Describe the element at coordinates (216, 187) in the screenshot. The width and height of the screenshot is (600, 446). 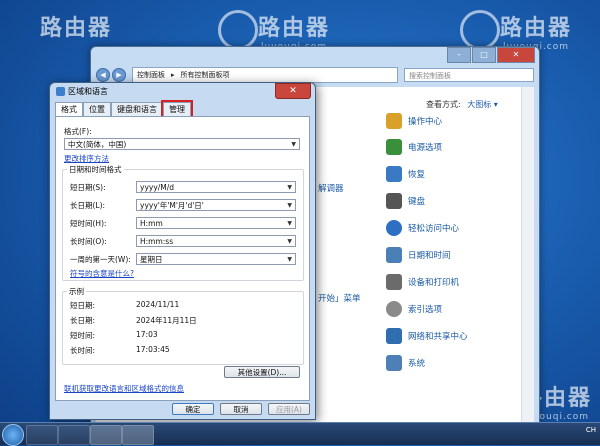
I see `short-date-select: yyyy/M/d ▼` at that location.